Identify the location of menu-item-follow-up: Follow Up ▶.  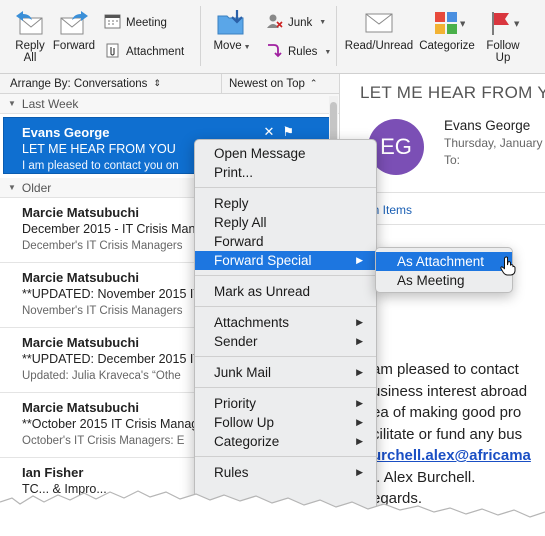
(285, 422).